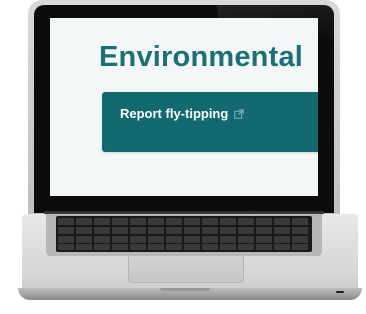 This screenshot has width=366, height=314. What do you see at coordinates (210, 122) in the screenshot?
I see `report-card: Report fly-tipping` at bounding box center [210, 122].